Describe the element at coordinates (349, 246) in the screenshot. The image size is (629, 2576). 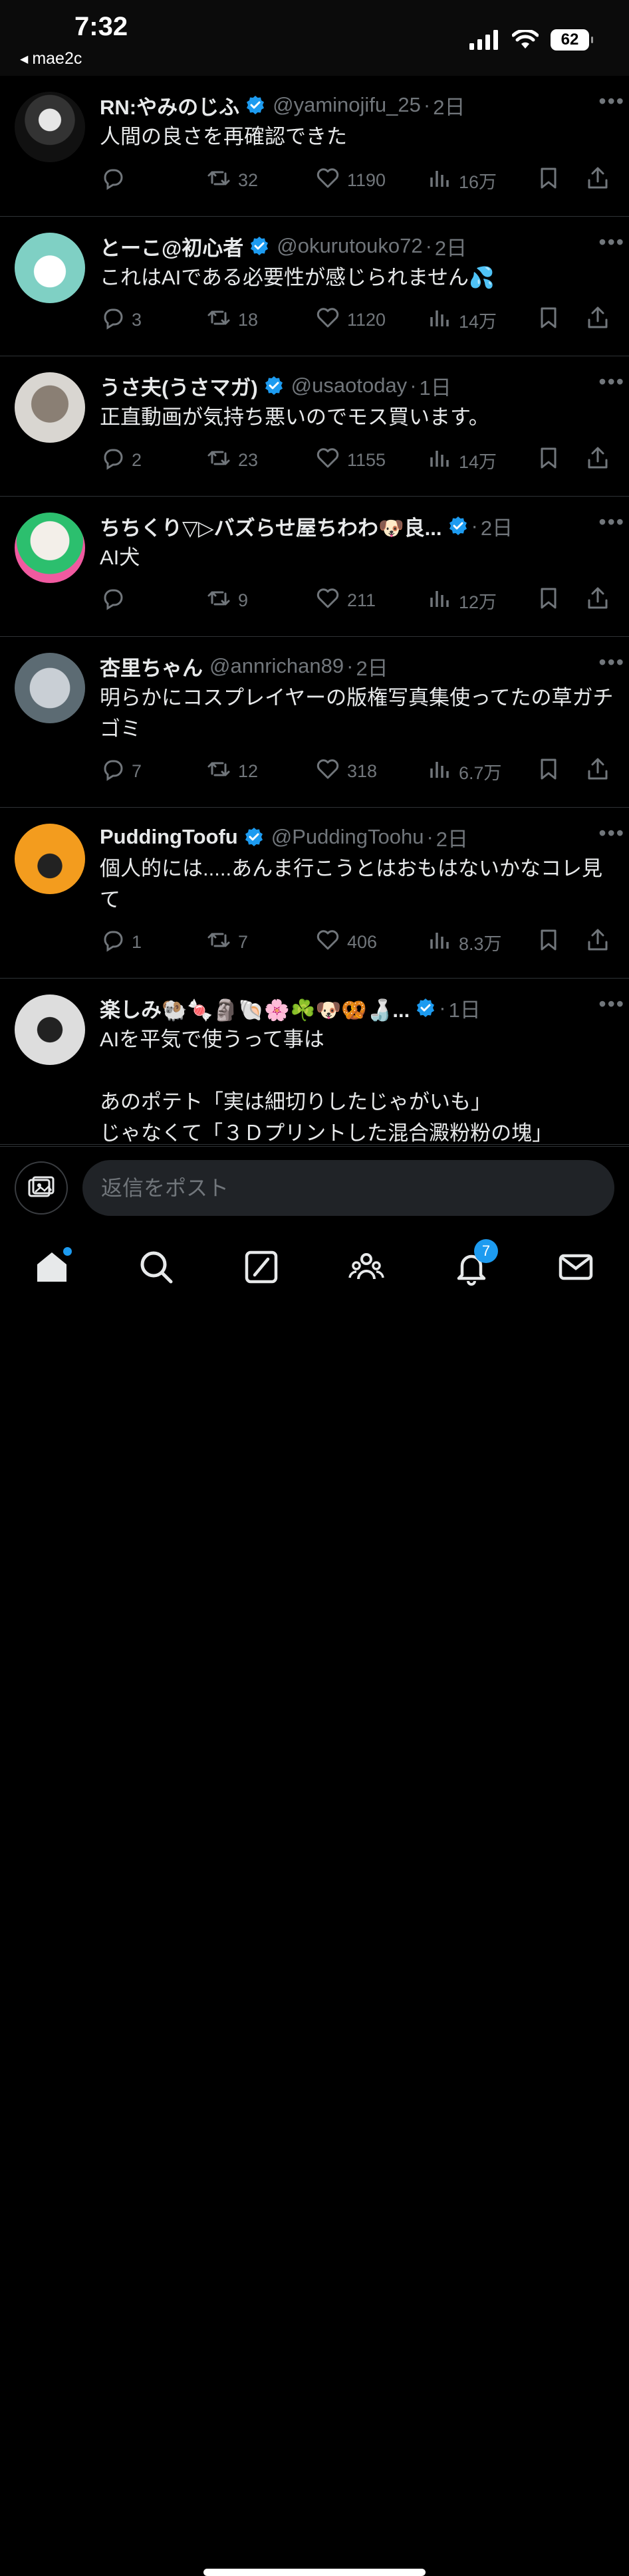
I see `user-handle: @okurutouko72` at that location.